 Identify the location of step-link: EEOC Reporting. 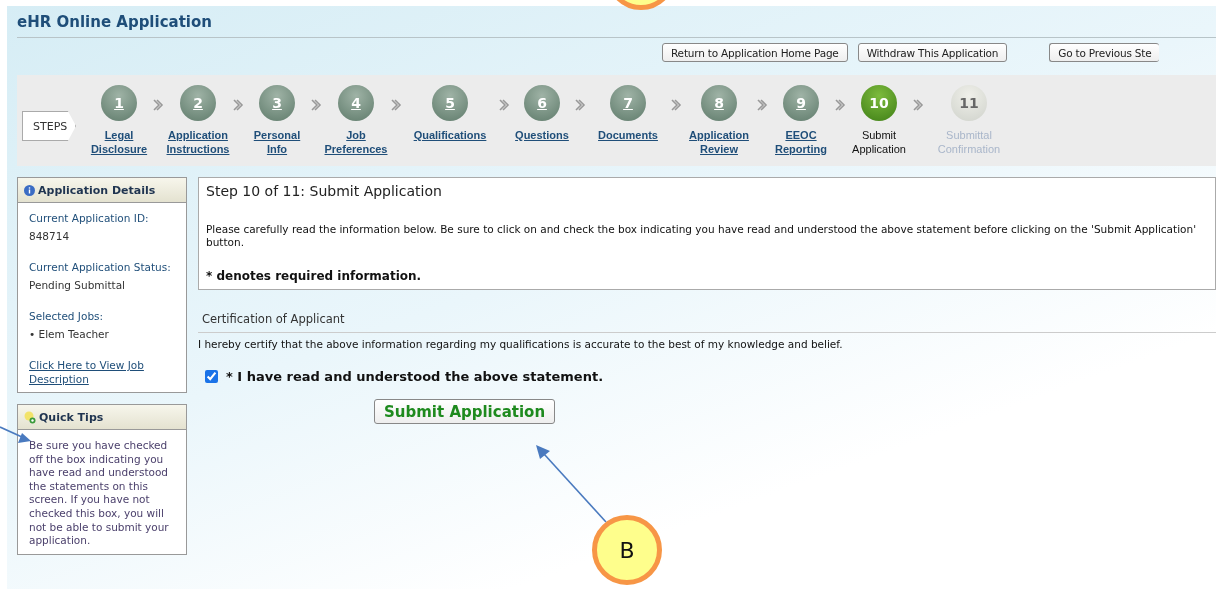
(801, 142).